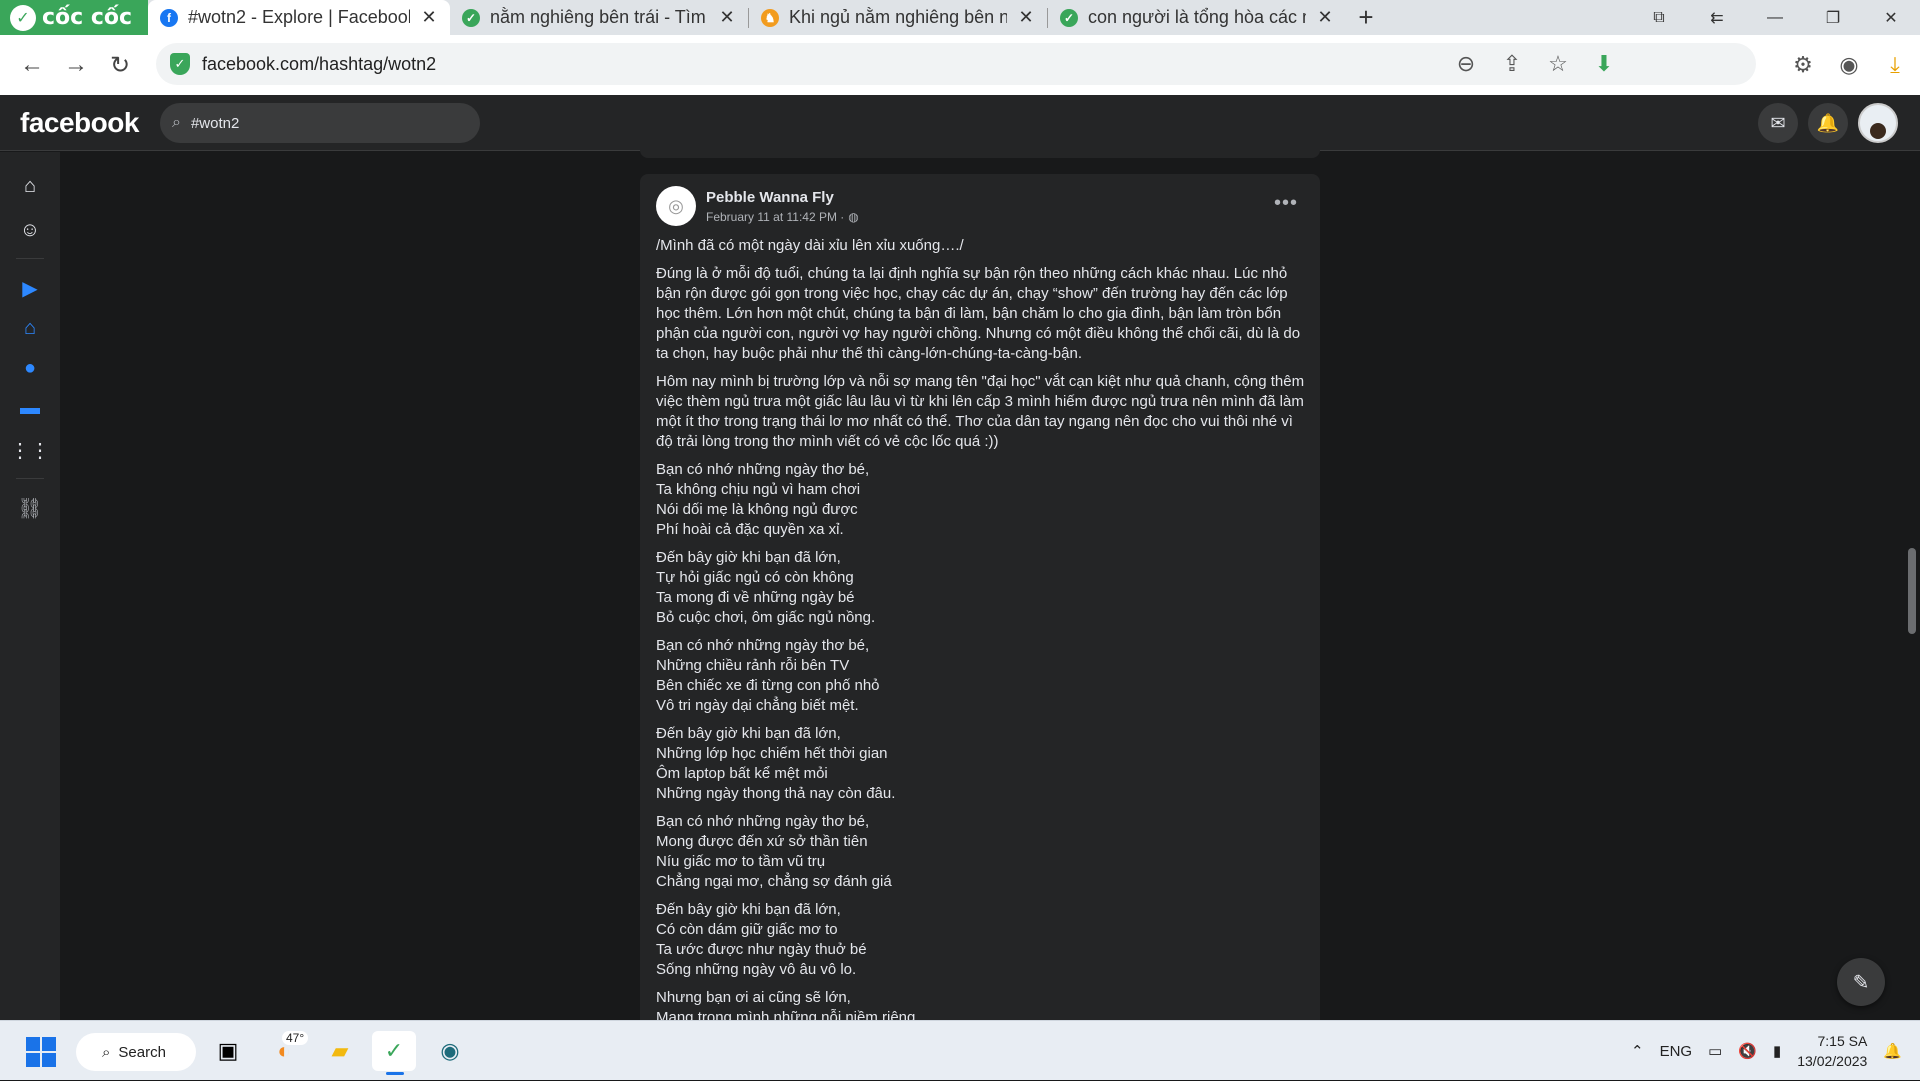  I want to click on close-window-button: ✕, so click(1891, 17).